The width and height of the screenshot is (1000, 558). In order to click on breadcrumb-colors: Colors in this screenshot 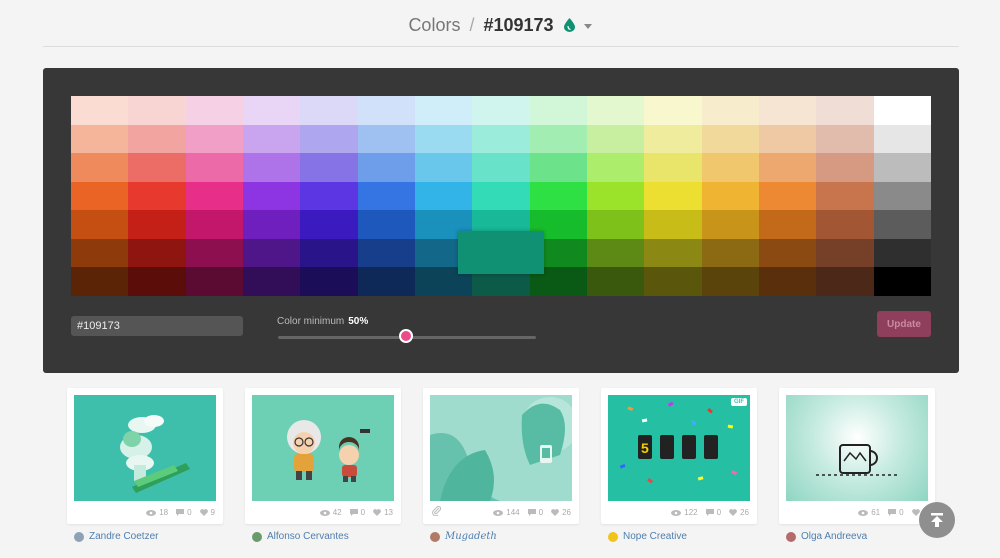, I will do `click(434, 25)`.